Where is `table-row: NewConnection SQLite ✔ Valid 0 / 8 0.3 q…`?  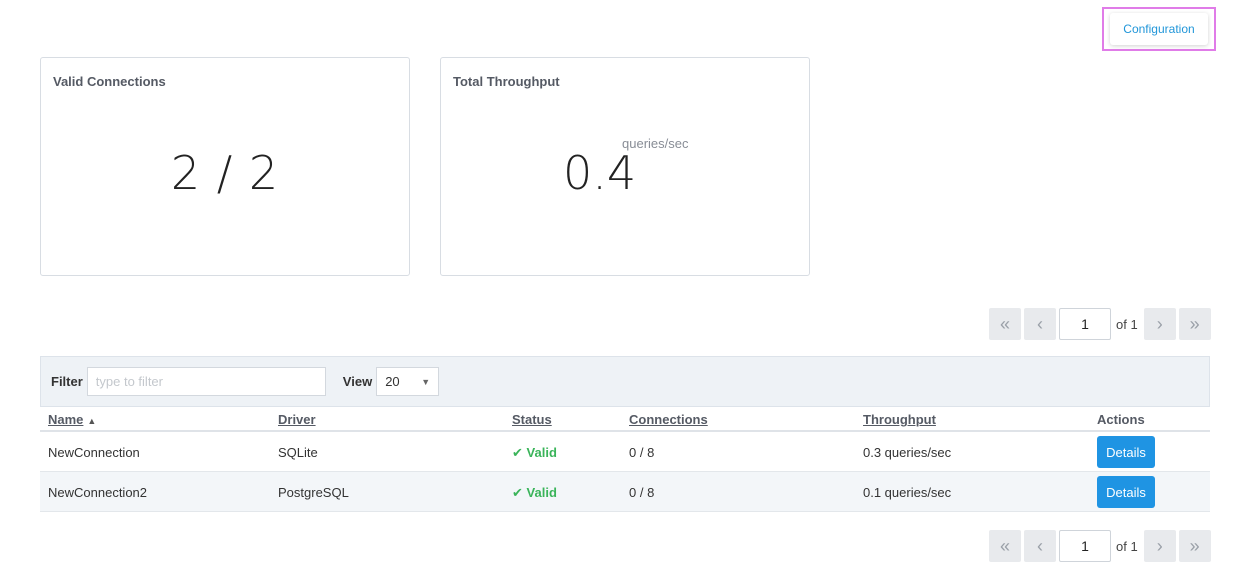 table-row: NewConnection SQLite ✔ Valid 0 / 8 0.3 q… is located at coordinates (625, 452).